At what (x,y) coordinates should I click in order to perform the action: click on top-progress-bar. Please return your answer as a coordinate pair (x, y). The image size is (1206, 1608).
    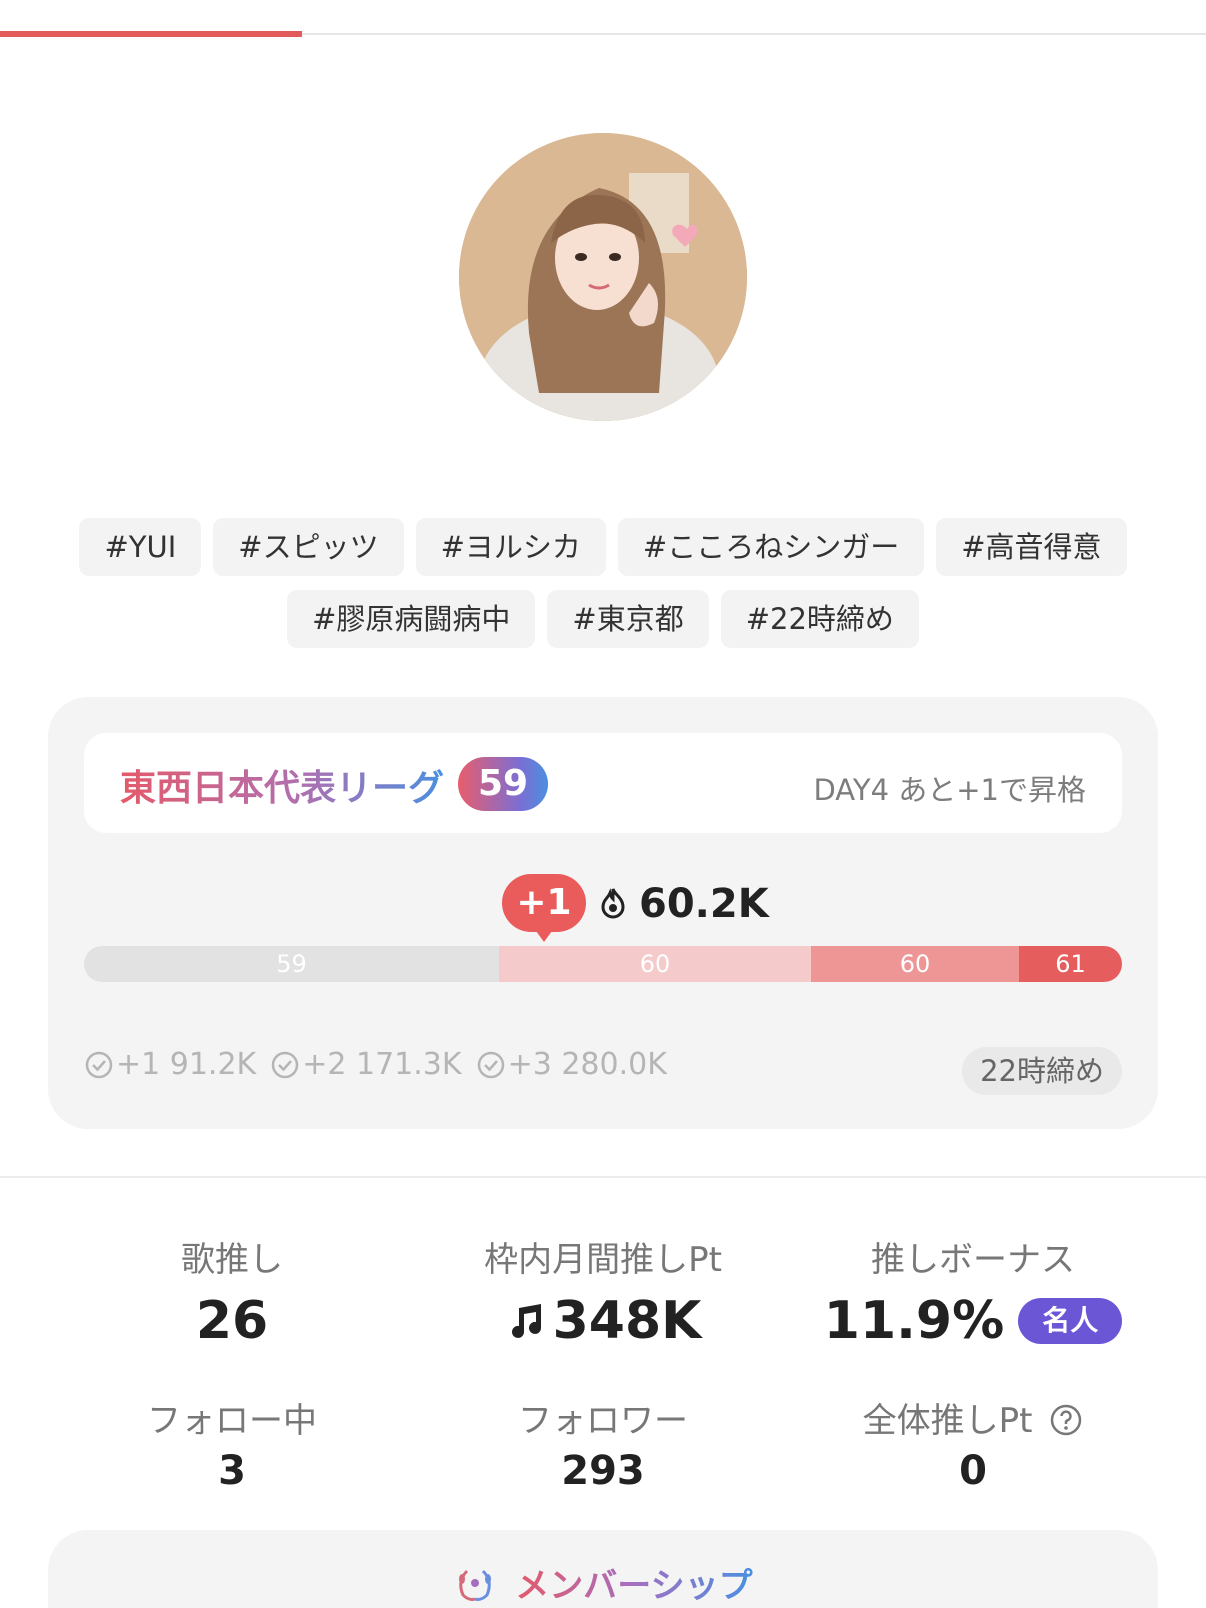
    Looking at the image, I should click on (603, 34).